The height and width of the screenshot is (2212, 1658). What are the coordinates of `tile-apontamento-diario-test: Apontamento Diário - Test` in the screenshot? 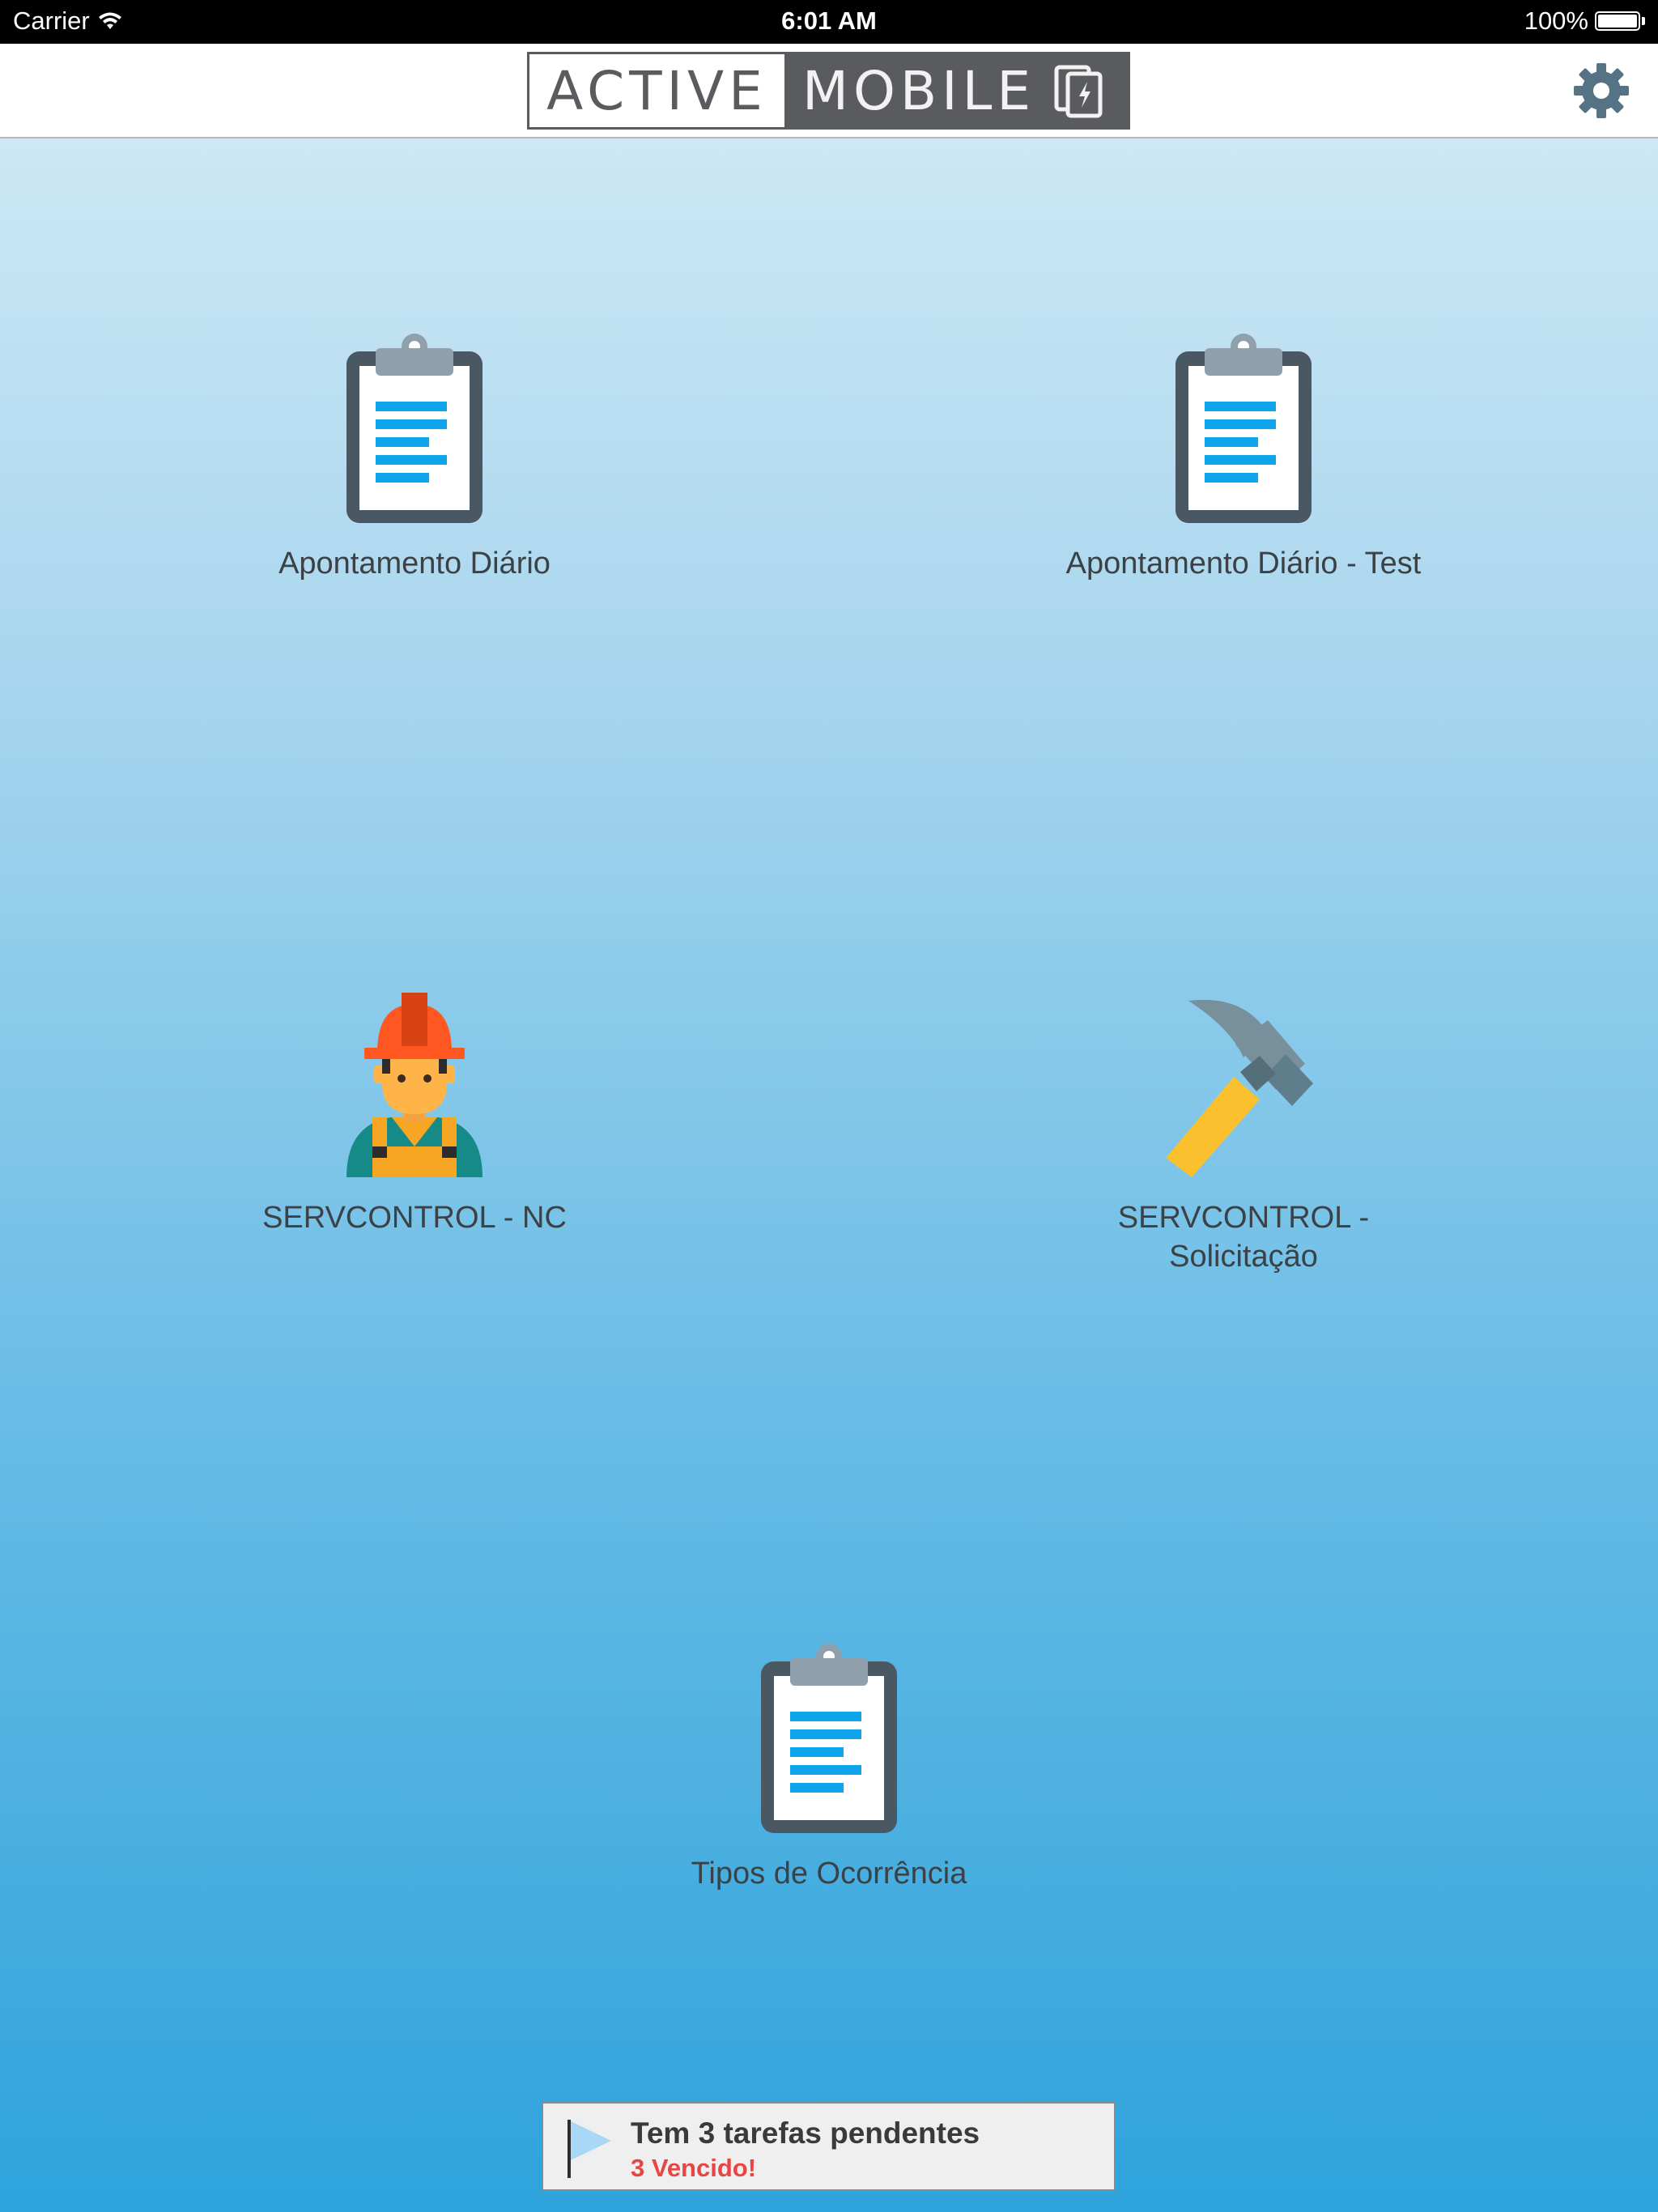 It's located at (1243, 459).